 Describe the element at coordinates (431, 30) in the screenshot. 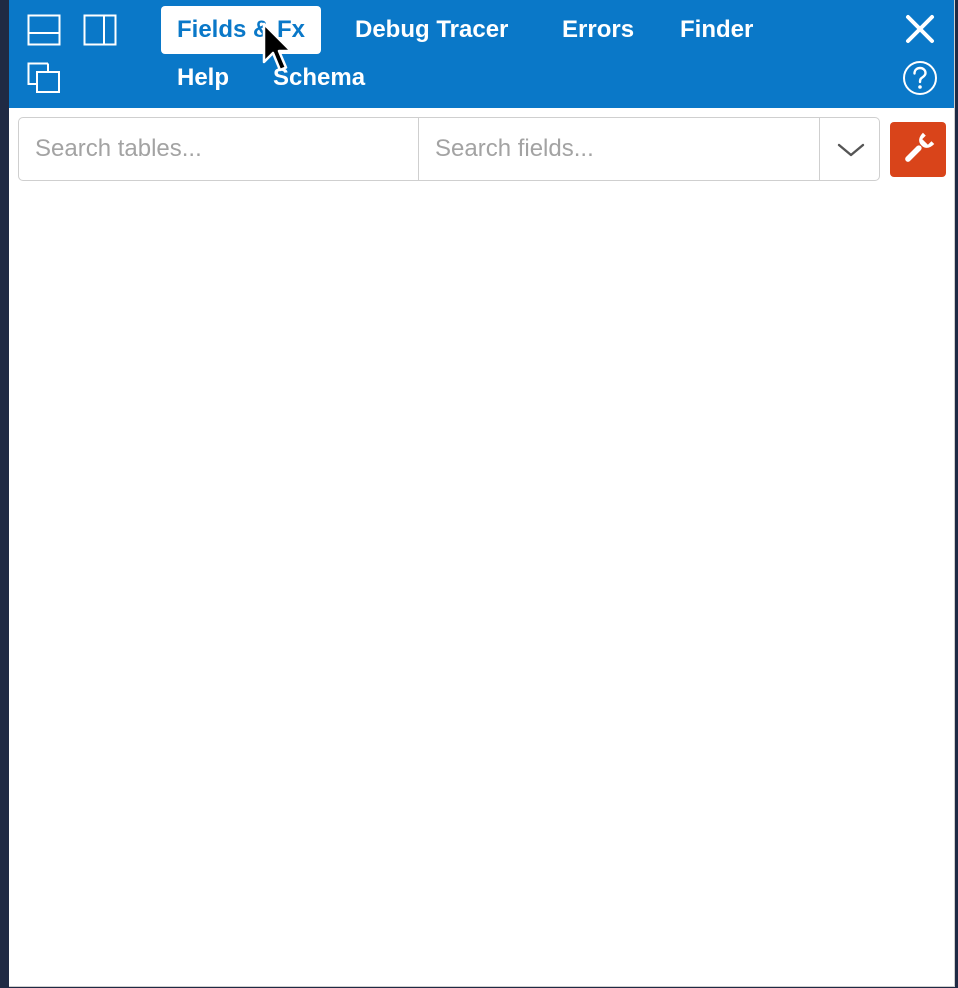

I see `tab-debug-tracer: Debug Tracer` at that location.